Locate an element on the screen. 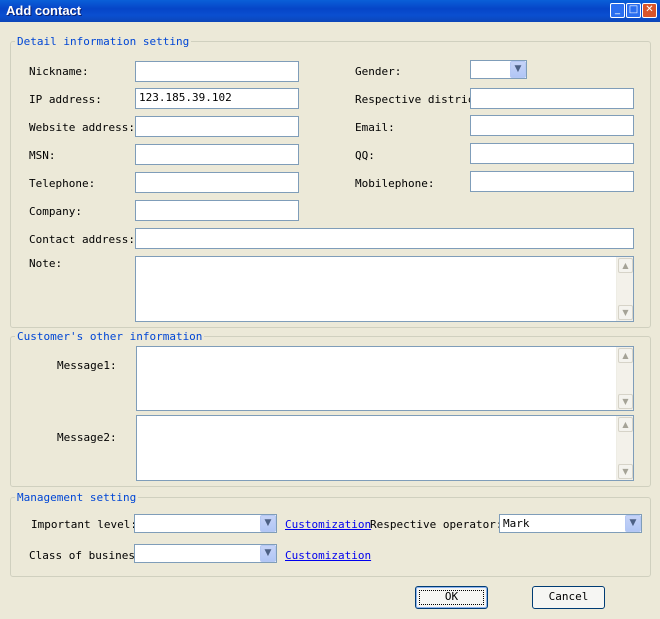 This screenshot has width=660, height=619. msn-label: MSN: is located at coordinates (42, 155).